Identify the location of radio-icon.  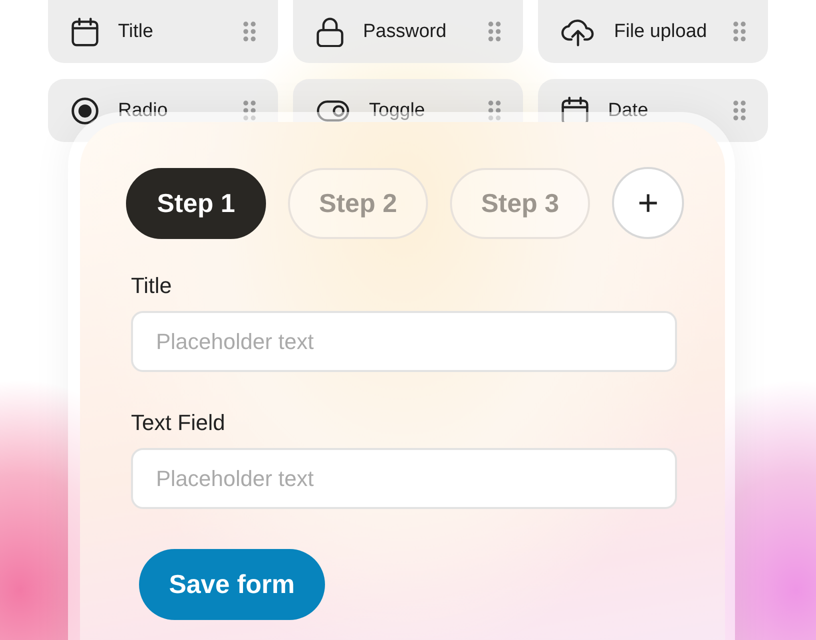
(85, 111).